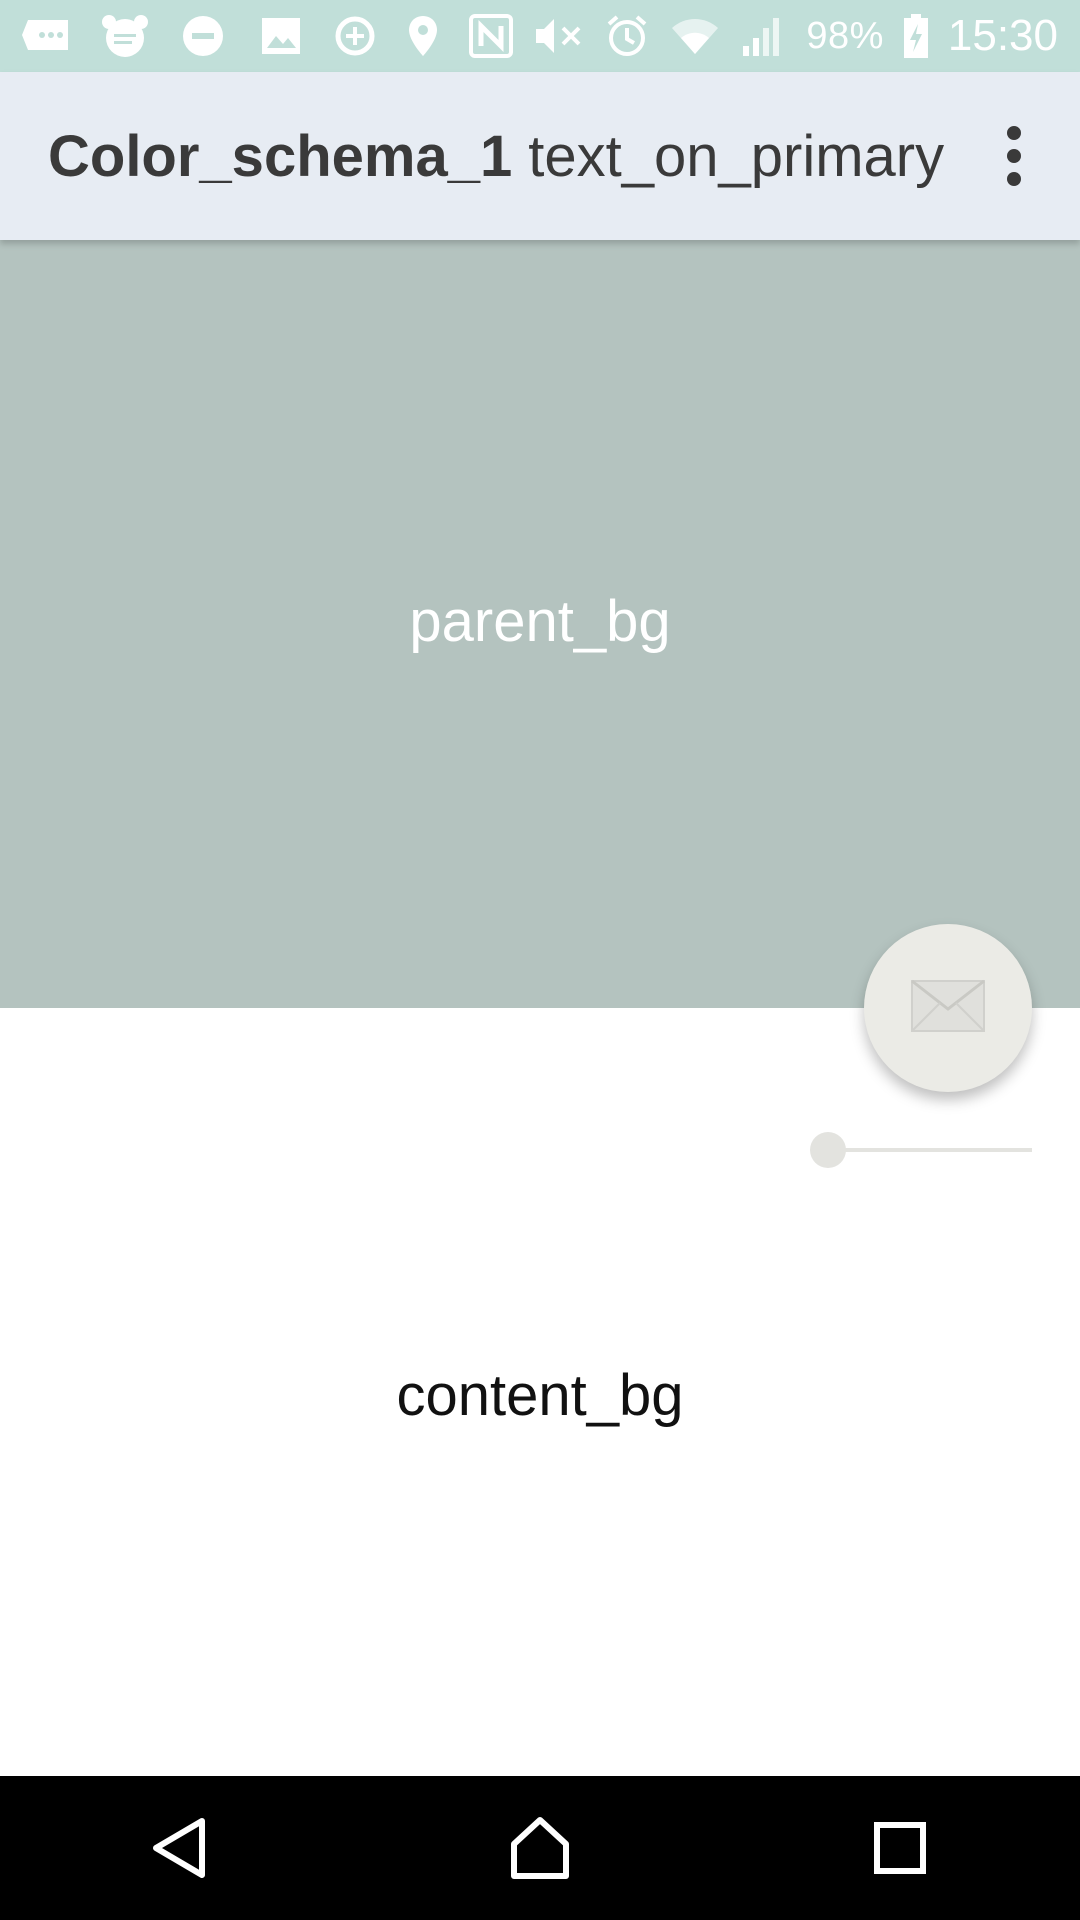 The image size is (1080, 1920). I want to click on signal-icon, so click(763, 36).